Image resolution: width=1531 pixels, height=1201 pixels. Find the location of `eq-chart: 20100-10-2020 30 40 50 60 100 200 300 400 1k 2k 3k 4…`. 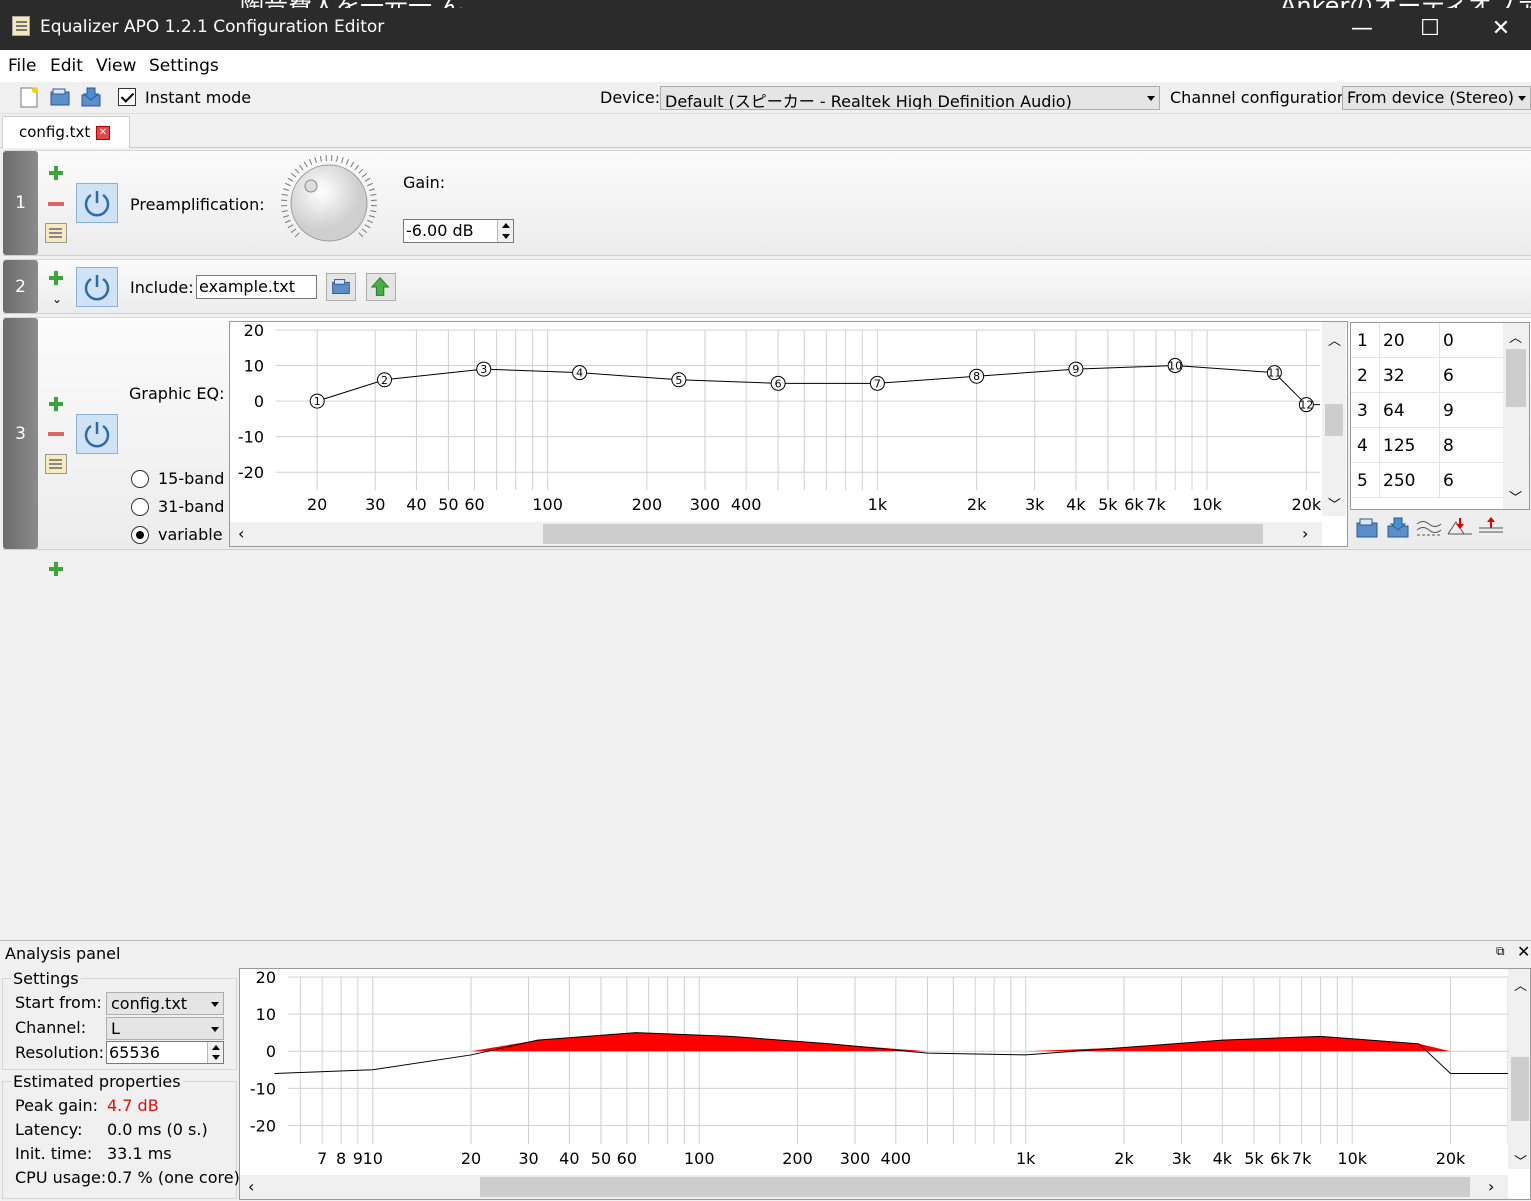

eq-chart: 20100-10-2020 30 40 50 60 100 200 300 400 1k 2k 3k 4… is located at coordinates (789, 434).